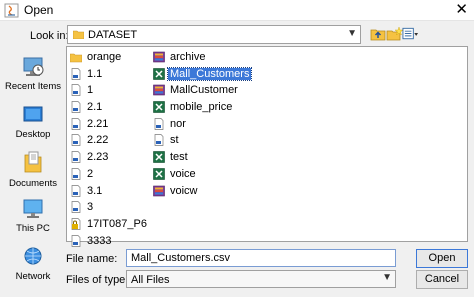 The width and height of the screenshot is (474, 297). What do you see at coordinates (109, 140) in the screenshot?
I see `file-item: 2.22` at bounding box center [109, 140].